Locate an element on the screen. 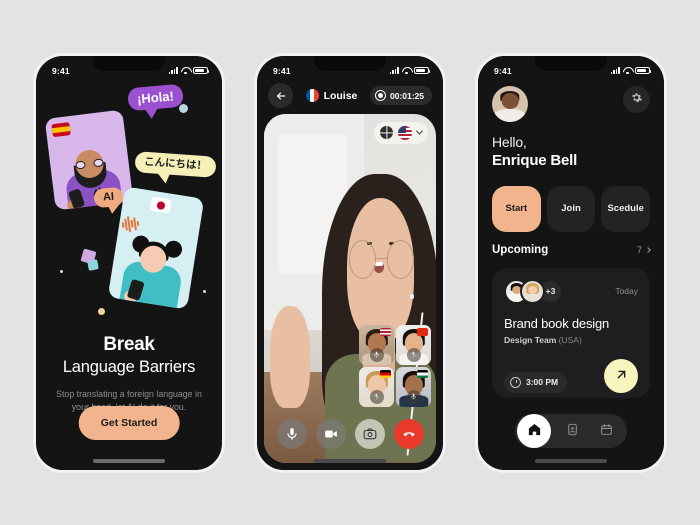 The height and width of the screenshot is (525, 700). participant-thumbnails is located at coordinates (395, 365).